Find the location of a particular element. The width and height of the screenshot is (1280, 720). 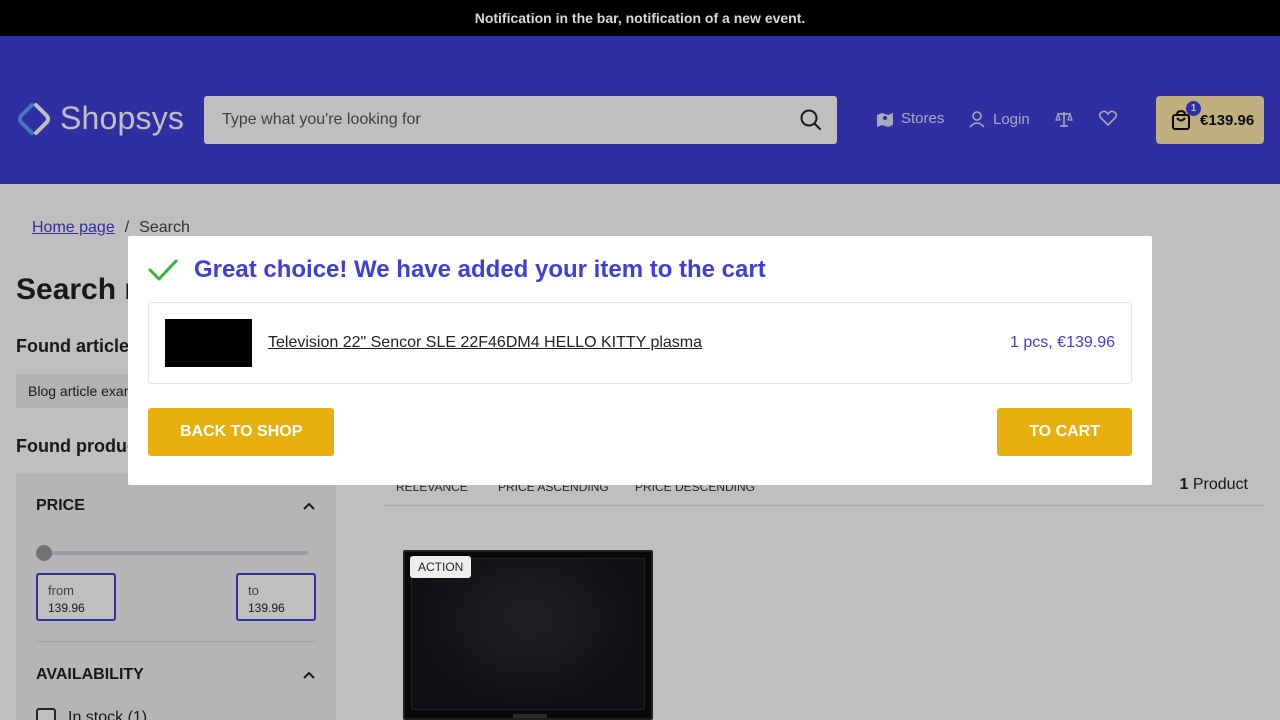

action-badge: ACTION is located at coordinates (441, 567).